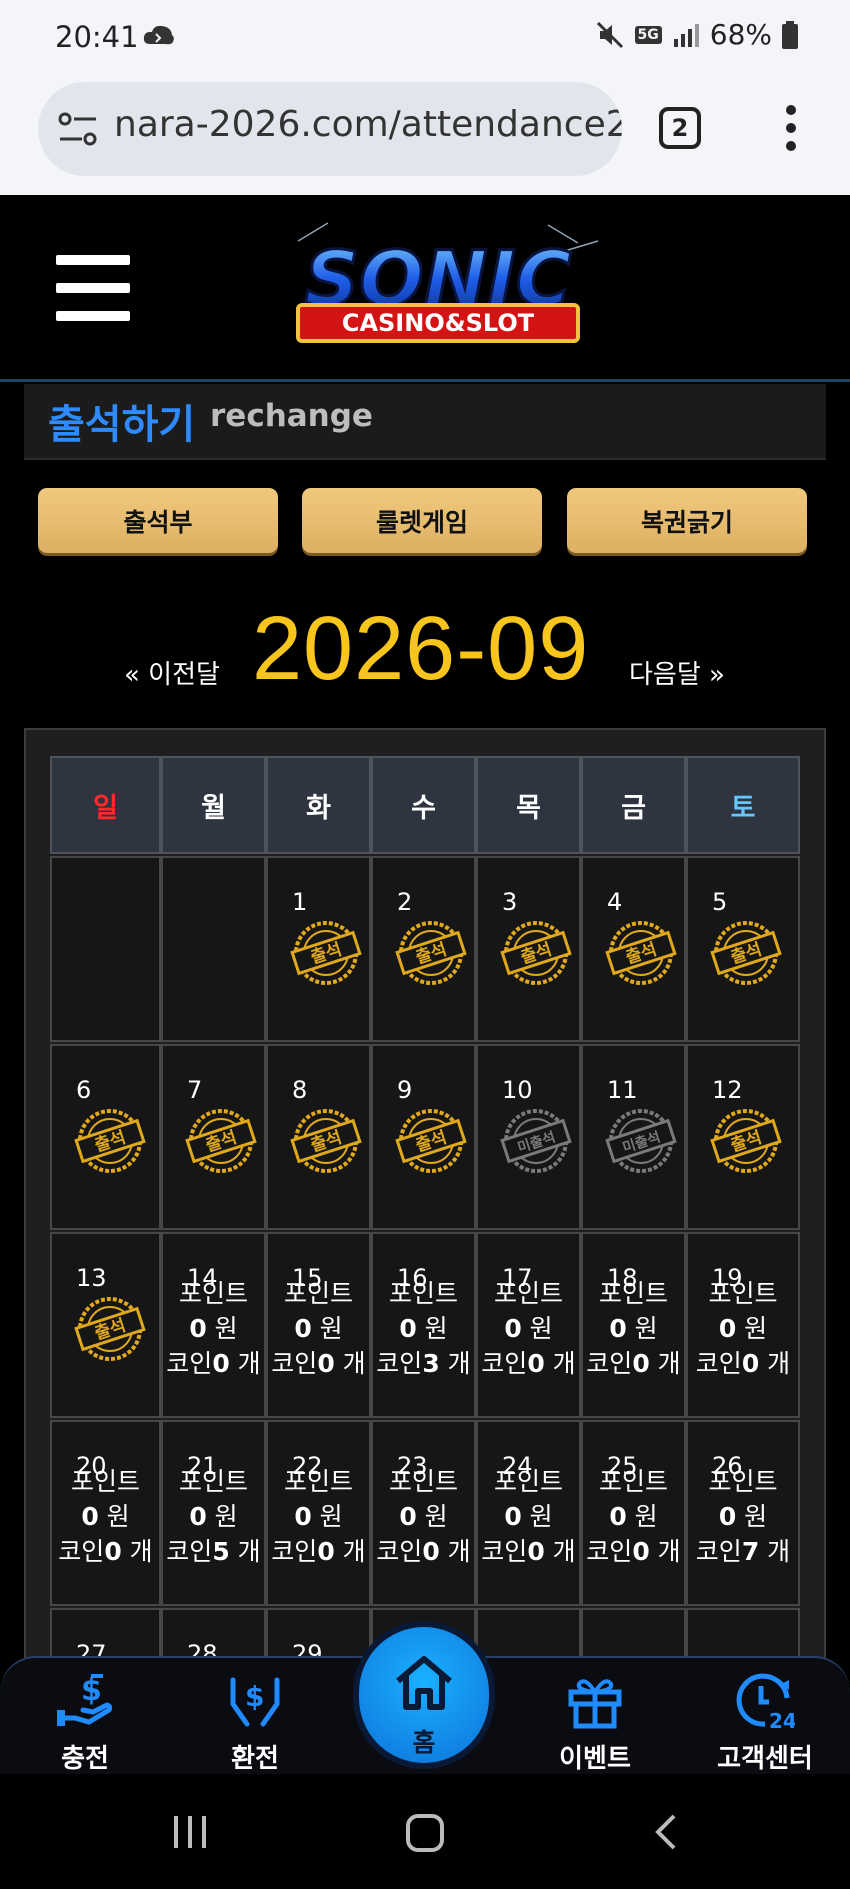 This screenshot has width=850, height=1889. I want to click on nav-exchange: $ 환전, so click(255, 1717).